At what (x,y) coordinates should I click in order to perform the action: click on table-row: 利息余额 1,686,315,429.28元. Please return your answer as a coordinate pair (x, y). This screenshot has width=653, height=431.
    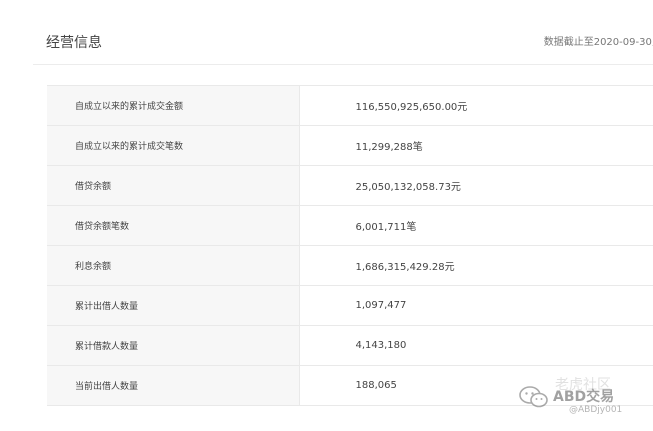
    Looking at the image, I should click on (350, 265).